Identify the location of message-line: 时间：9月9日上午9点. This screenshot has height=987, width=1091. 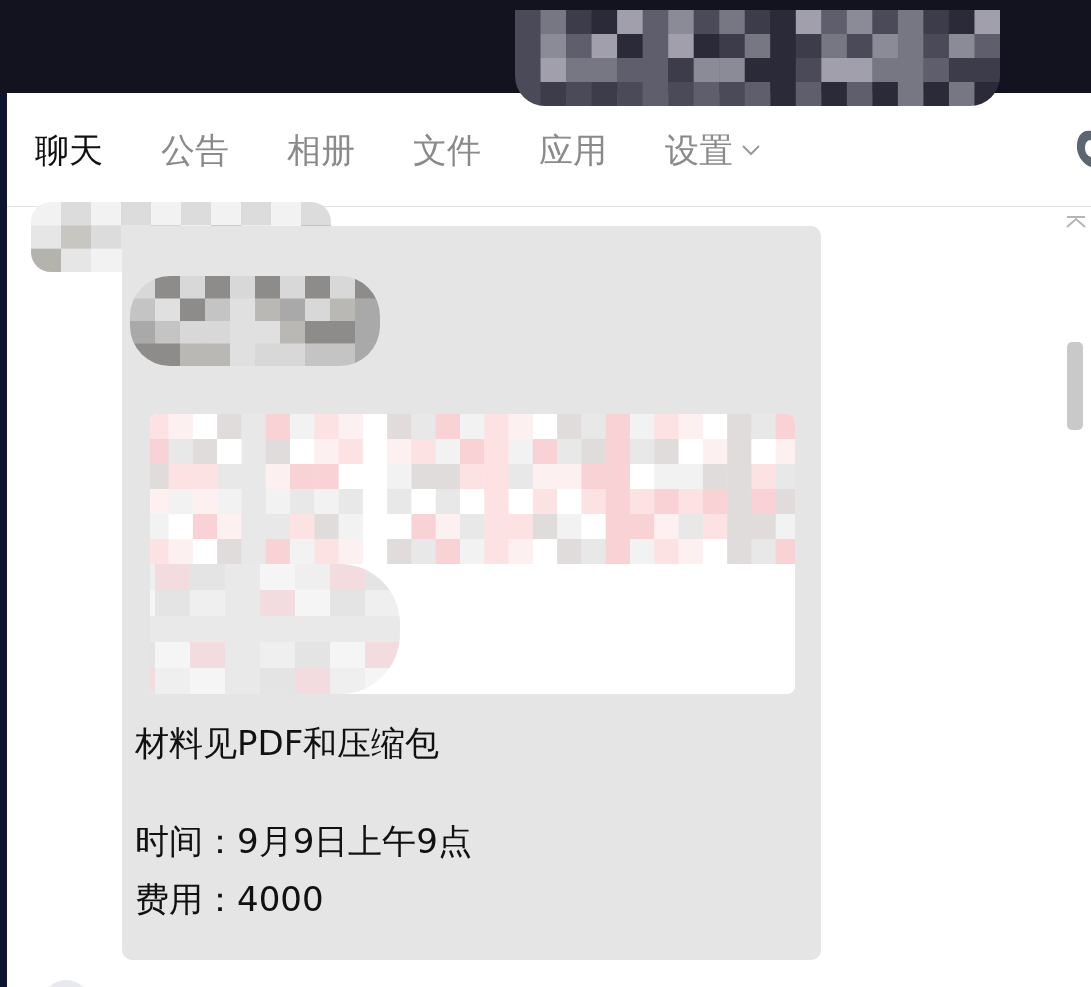
(304, 841).